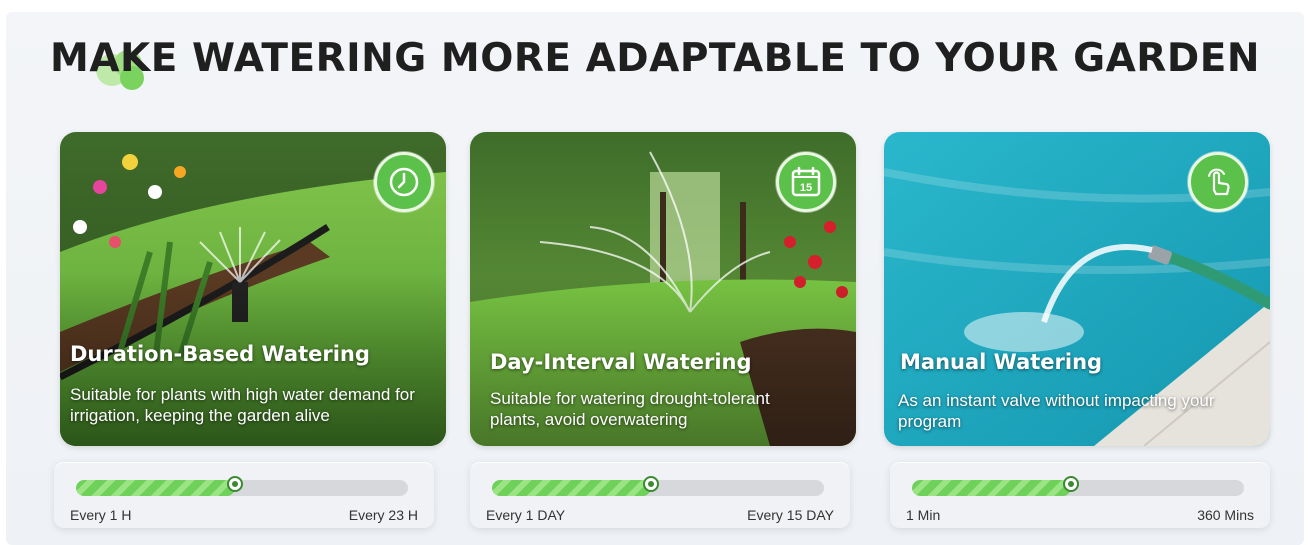  I want to click on range-min-label: Every 1 DAY, so click(526, 515).